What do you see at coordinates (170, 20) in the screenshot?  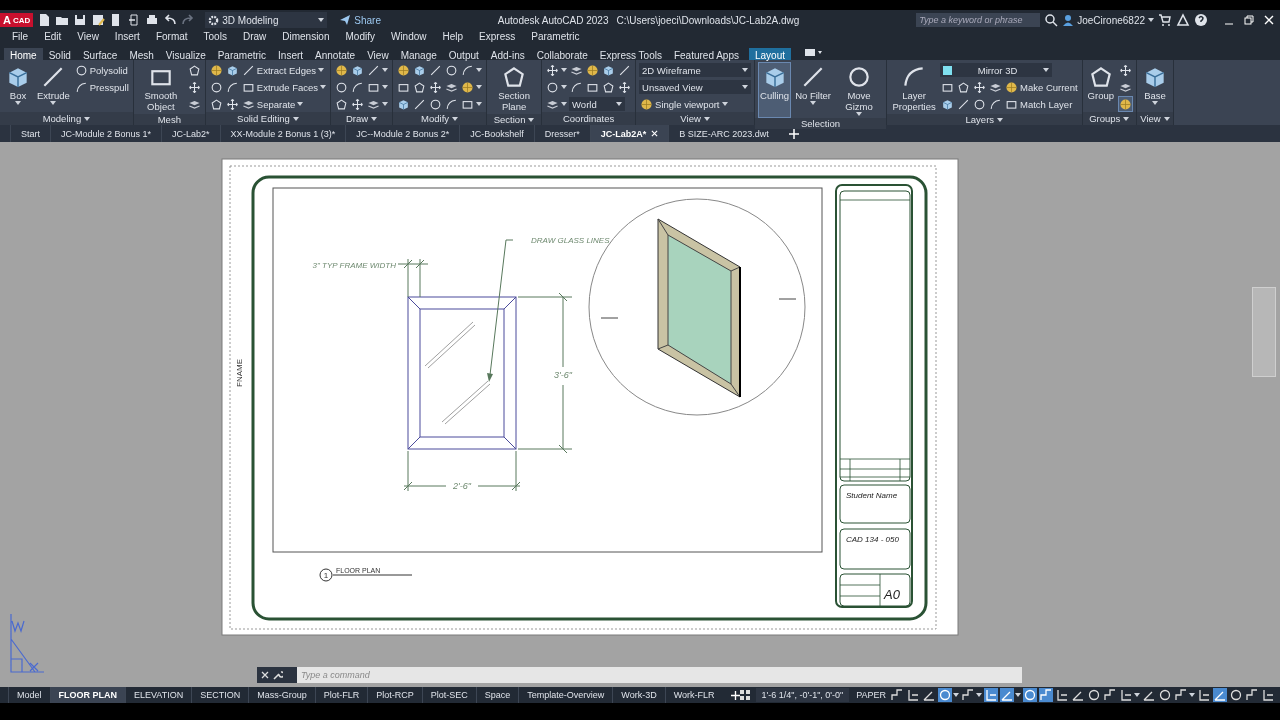 I see `undo-icon` at bounding box center [170, 20].